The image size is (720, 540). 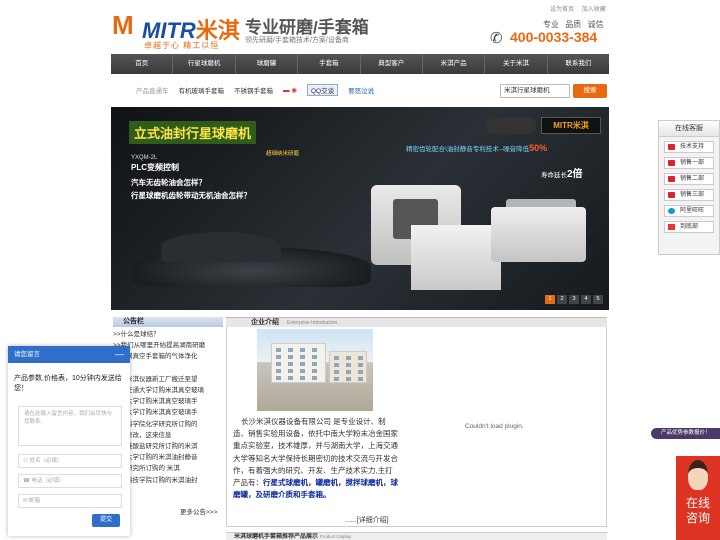 What do you see at coordinates (70, 426) in the screenshot?
I see `chat-message-input: 请在此输入留言内容，我们会尽快与您联系。` at bounding box center [70, 426].